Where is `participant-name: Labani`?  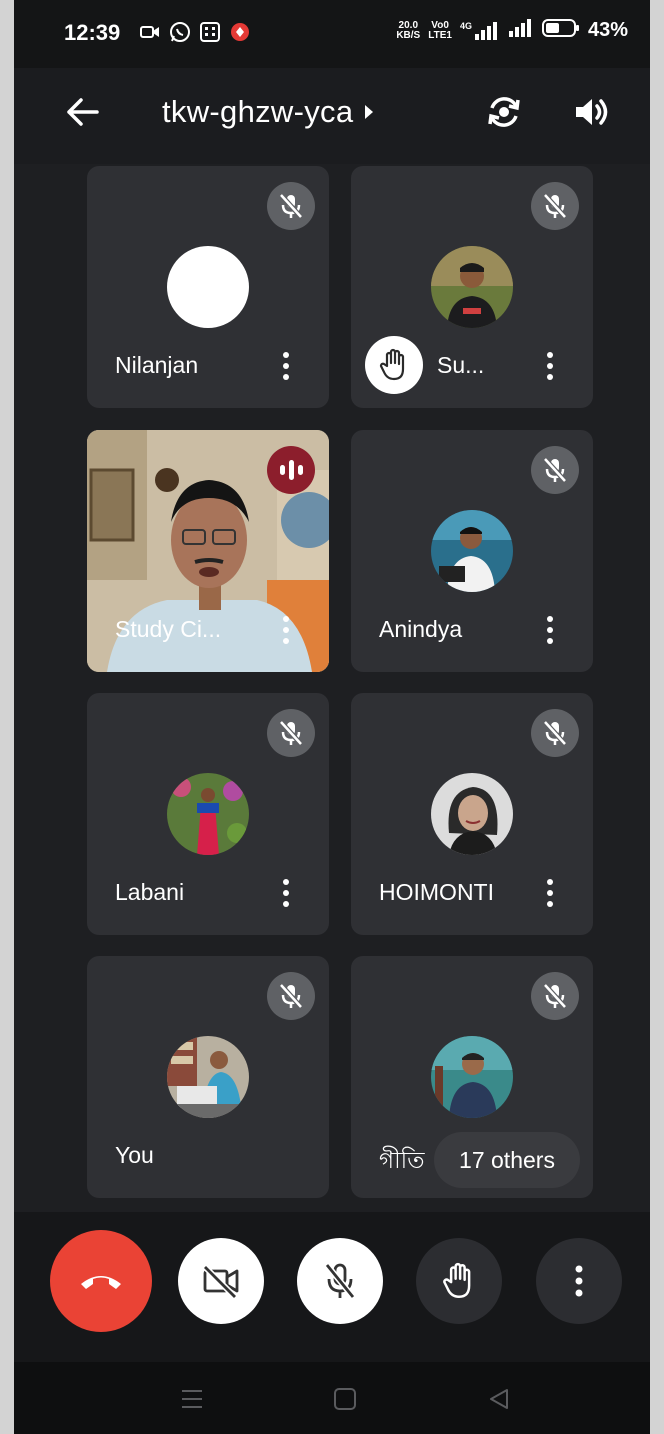 participant-name: Labani is located at coordinates (150, 892).